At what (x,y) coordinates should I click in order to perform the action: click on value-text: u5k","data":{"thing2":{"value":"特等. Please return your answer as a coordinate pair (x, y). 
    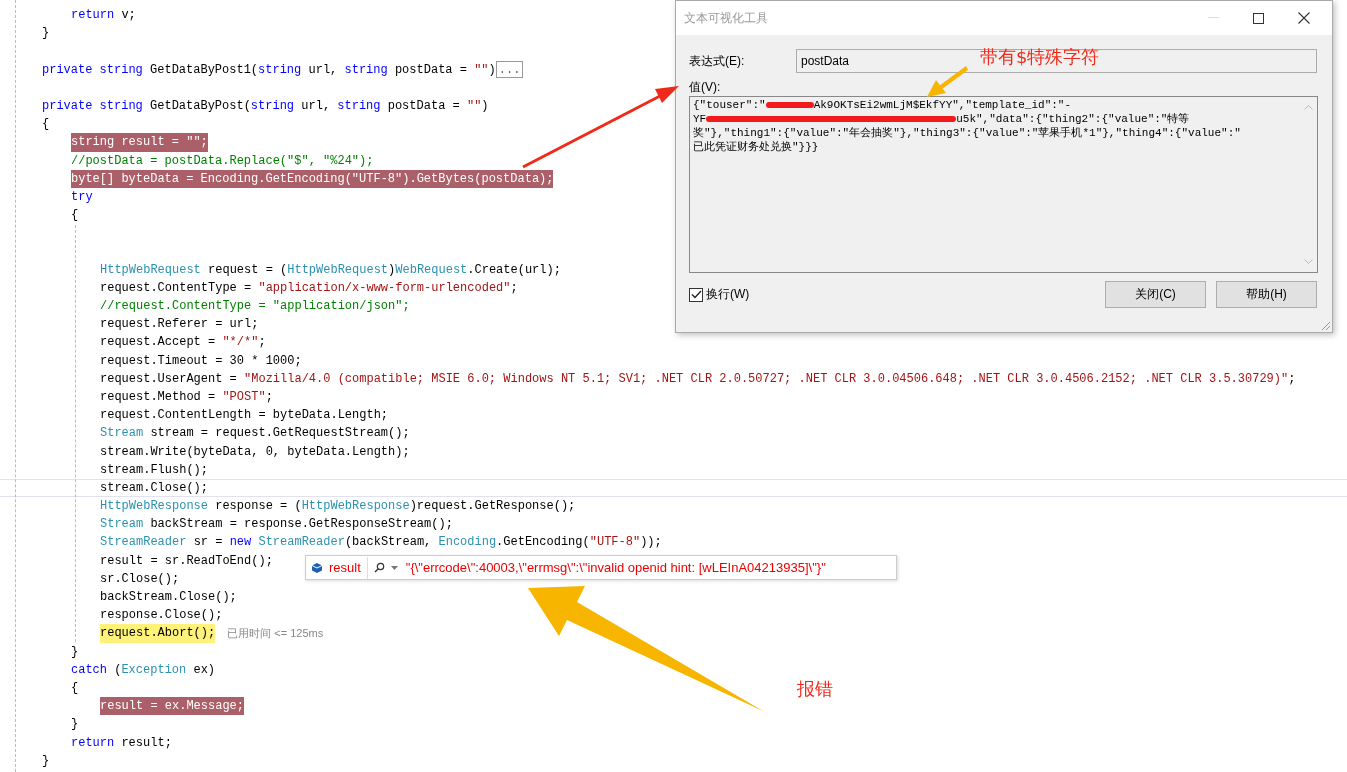
    Looking at the image, I should click on (1073, 119).